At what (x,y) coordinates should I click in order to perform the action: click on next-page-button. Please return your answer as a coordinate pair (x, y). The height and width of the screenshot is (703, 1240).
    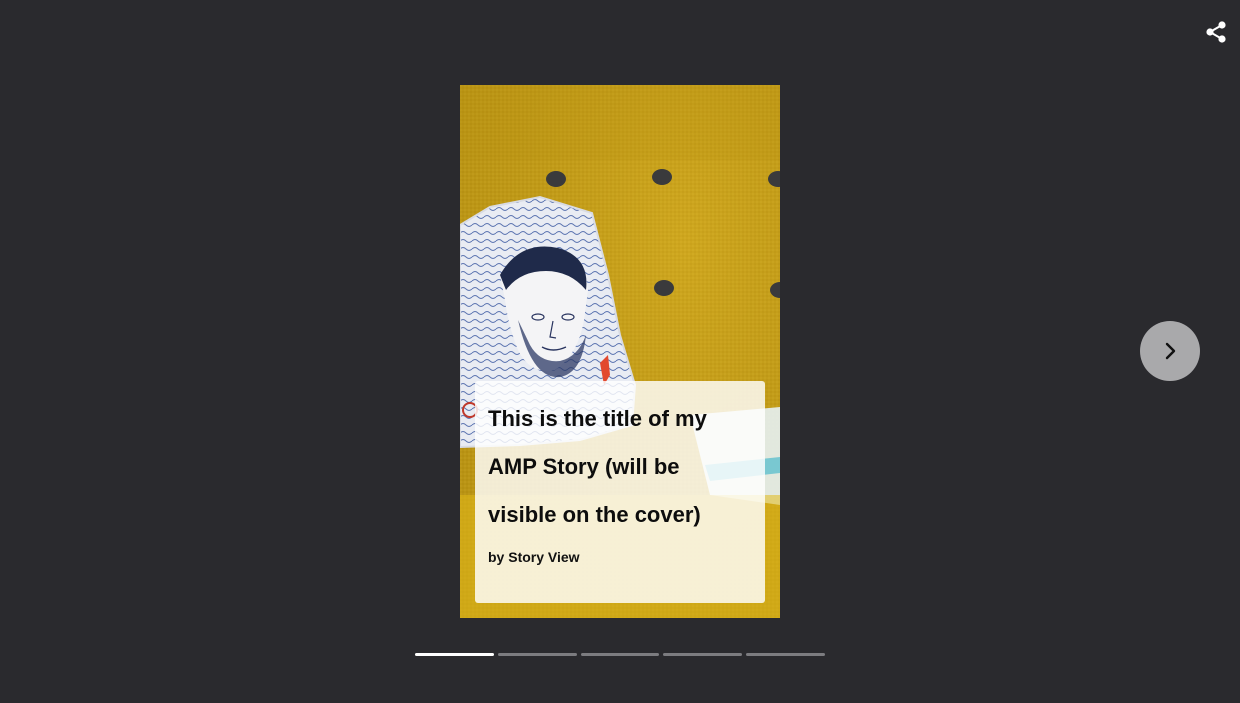
    Looking at the image, I should click on (1170, 351).